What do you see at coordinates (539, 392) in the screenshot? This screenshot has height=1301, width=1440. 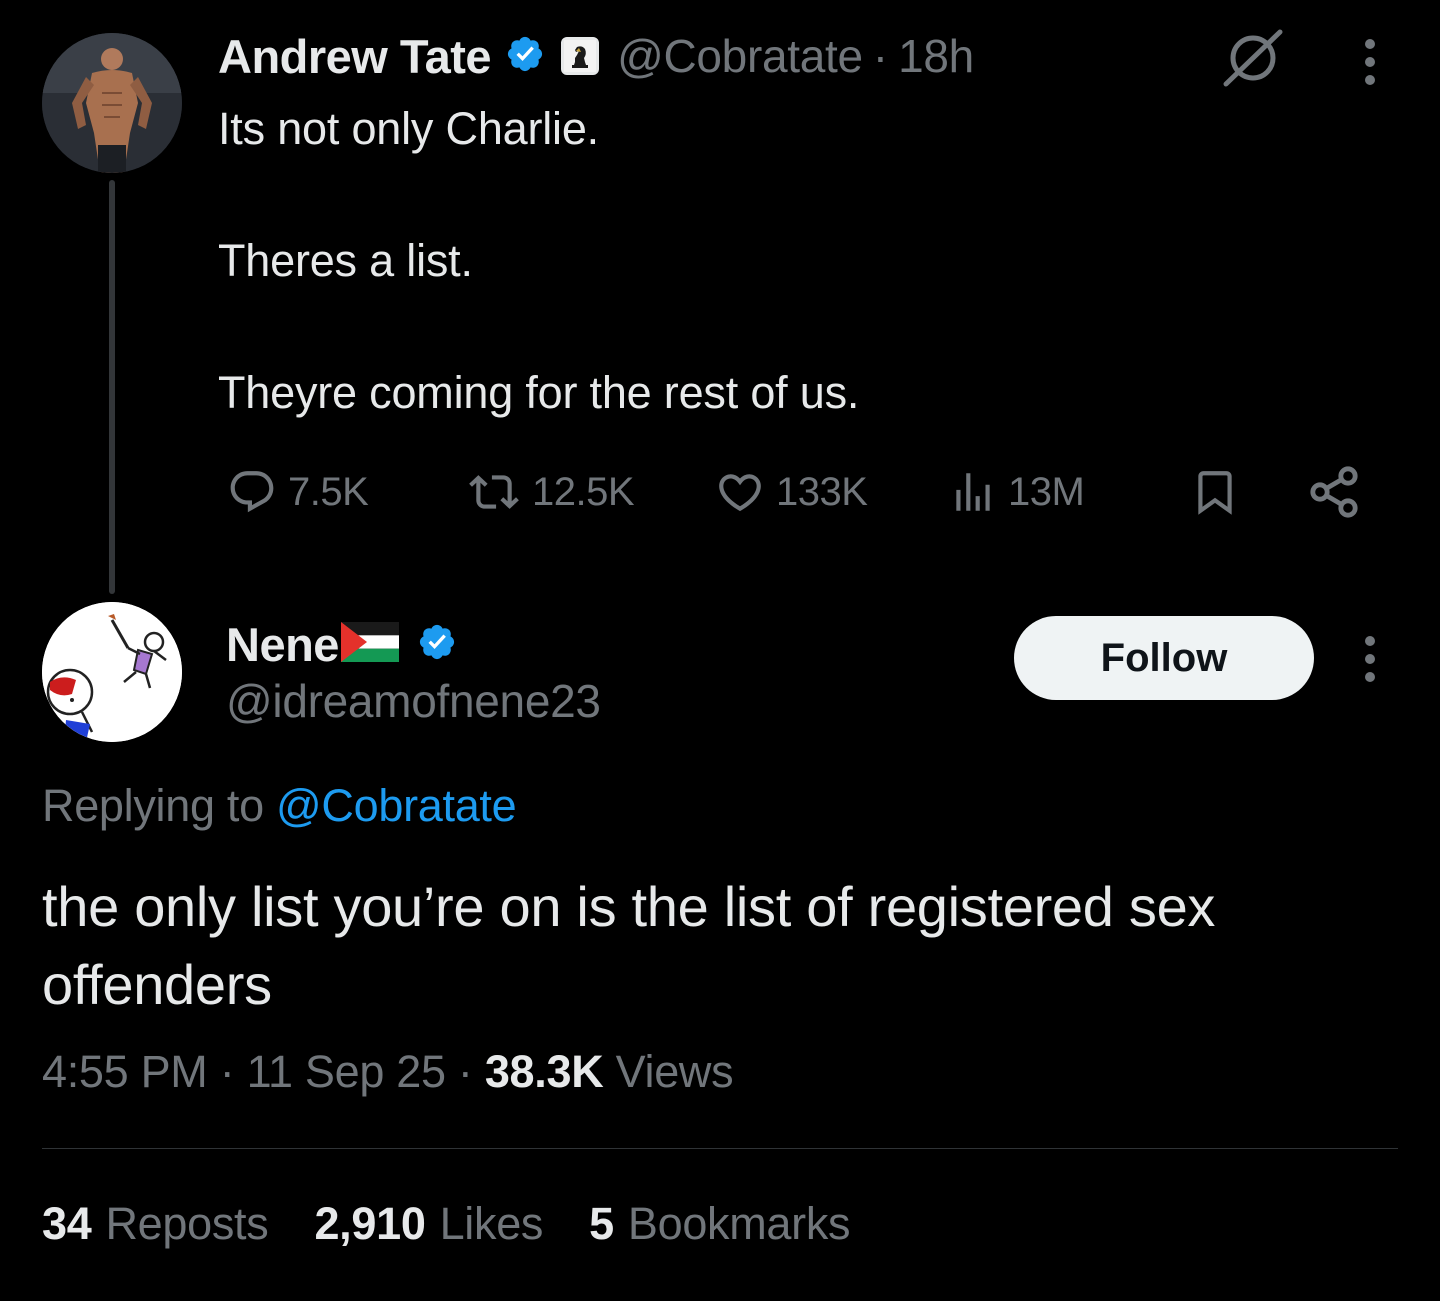 I see `parent-text-line-3: Theyre coming for the rest of us.` at bounding box center [539, 392].